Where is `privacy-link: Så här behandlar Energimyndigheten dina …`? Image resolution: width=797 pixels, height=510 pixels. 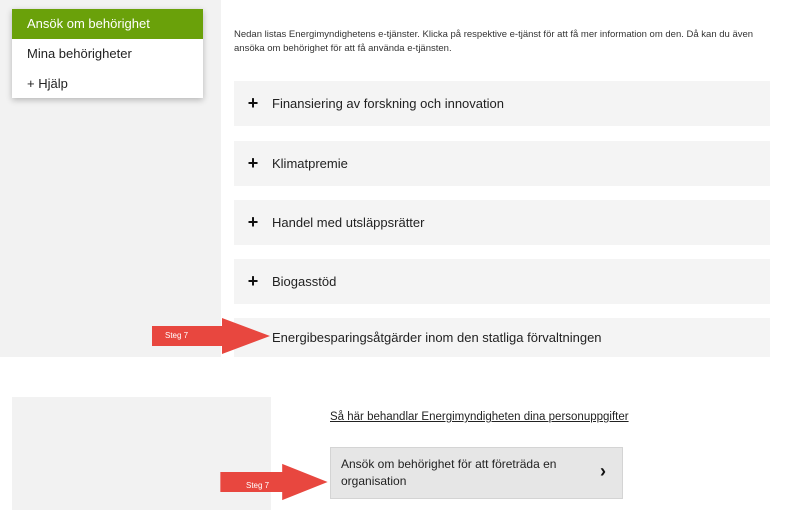 privacy-link: Så här behandlar Energimyndigheten dina … is located at coordinates (479, 417).